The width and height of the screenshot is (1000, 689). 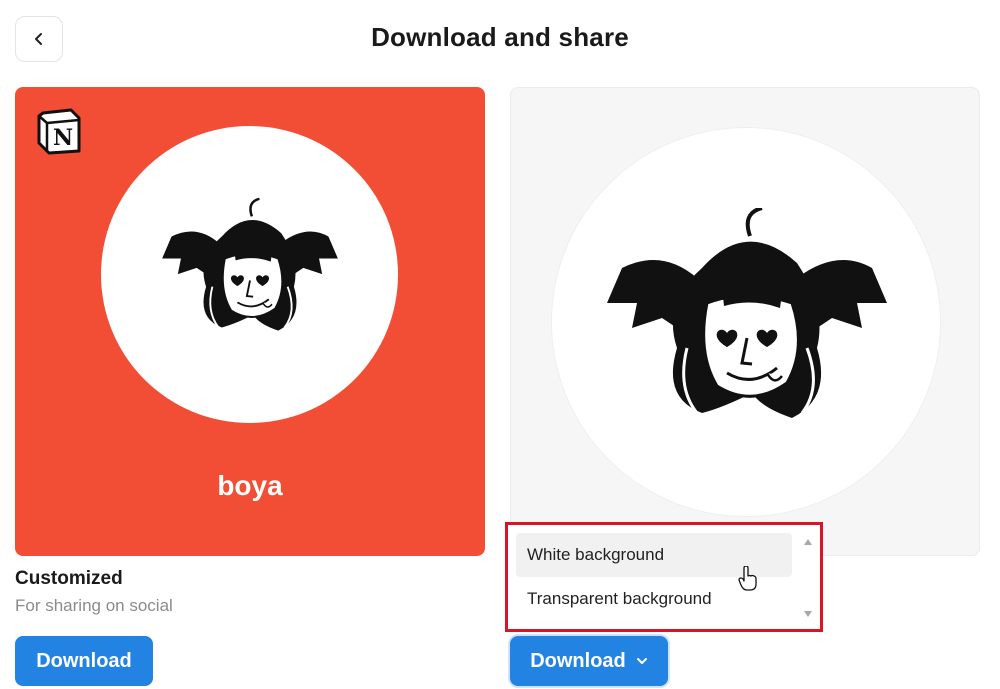 What do you see at coordinates (63, 138) in the screenshot?
I see `svg-text: N` at bounding box center [63, 138].